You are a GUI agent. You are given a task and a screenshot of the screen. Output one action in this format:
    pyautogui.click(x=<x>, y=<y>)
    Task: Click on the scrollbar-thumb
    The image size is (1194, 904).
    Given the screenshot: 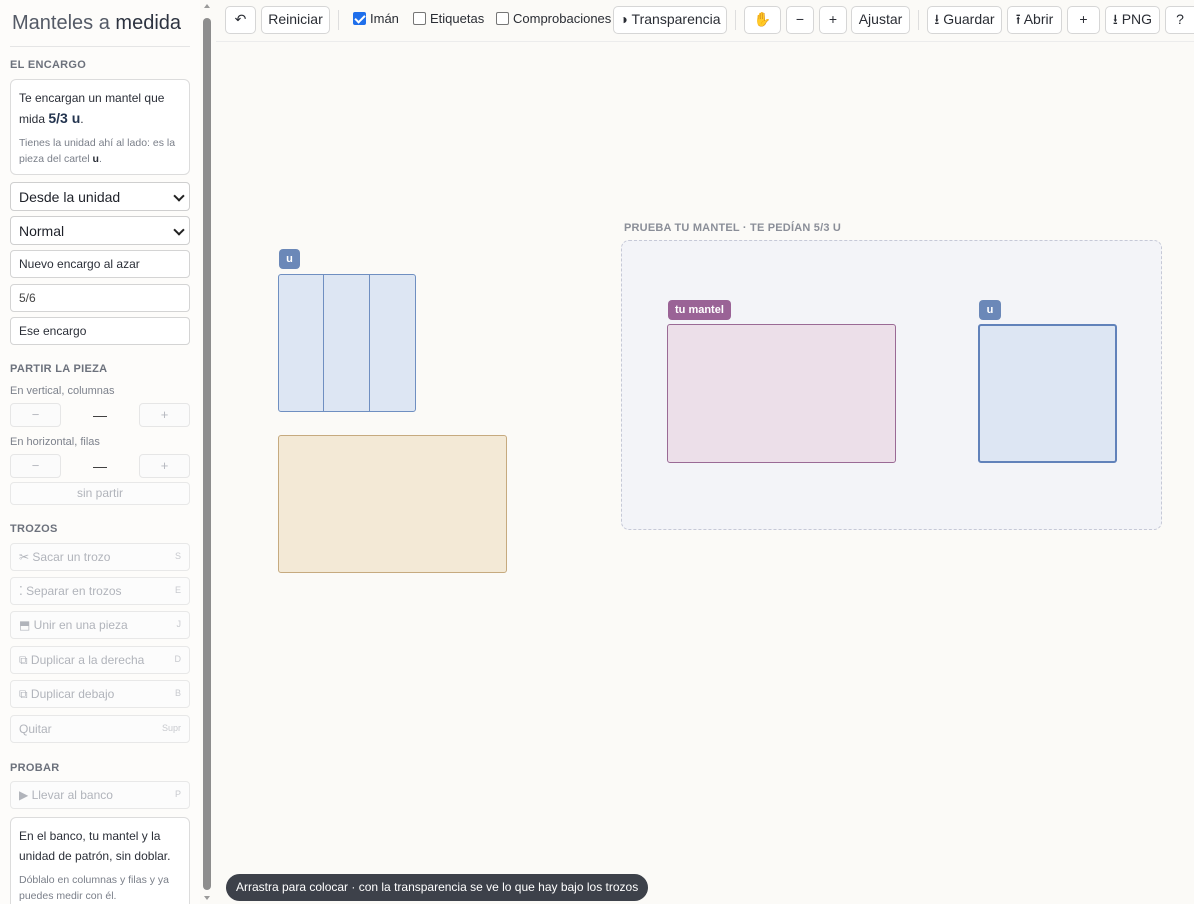 What is the action you would take?
    pyautogui.click(x=207, y=454)
    